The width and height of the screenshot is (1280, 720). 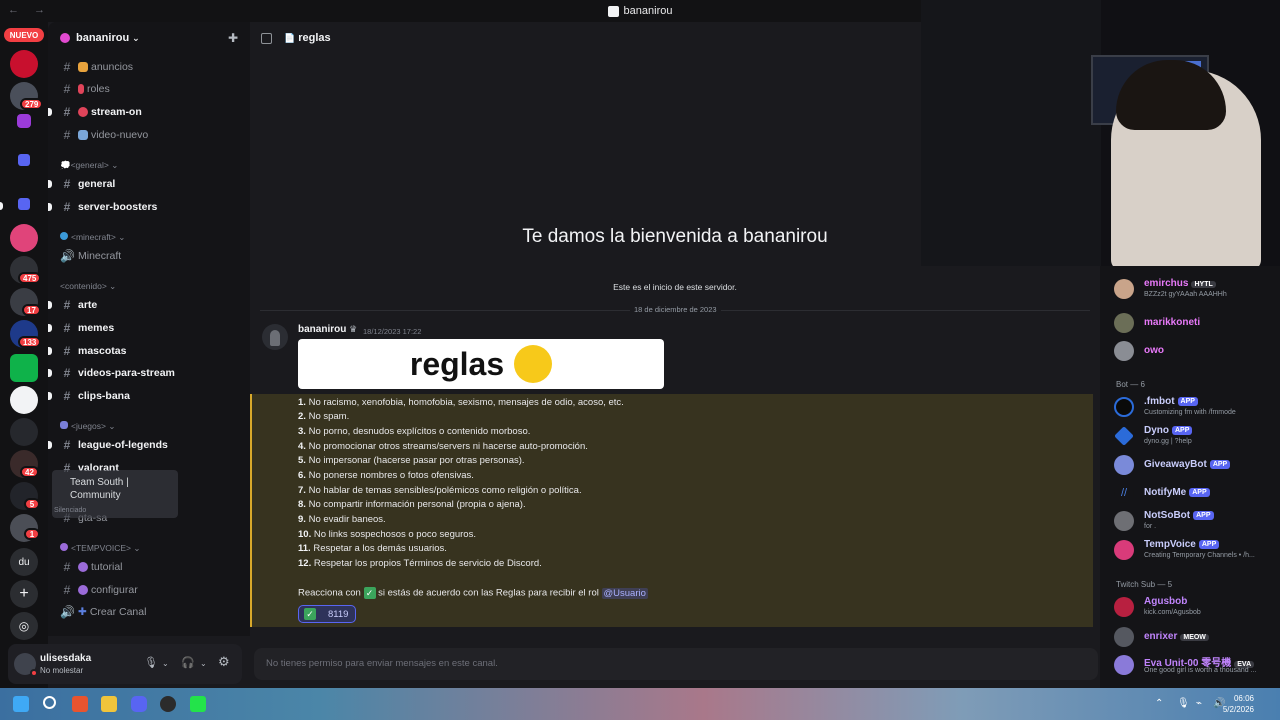 I want to click on member-item: .fmbot APP Customizing fm with /fmmode, so click(x=1196, y=407).